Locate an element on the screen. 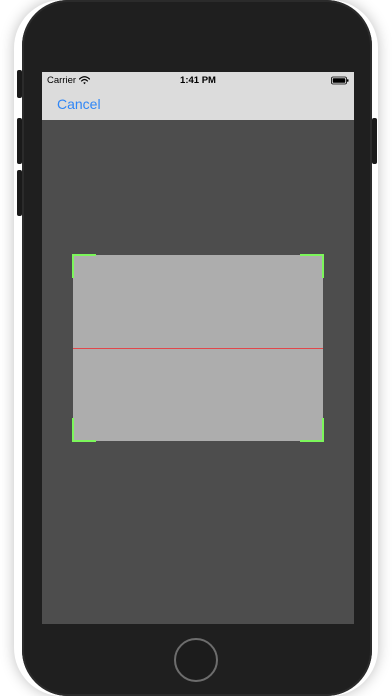 Image resolution: width=392 pixels, height=696 pixels. status-time: 1:41 PM is located at coordinates (198, 80).